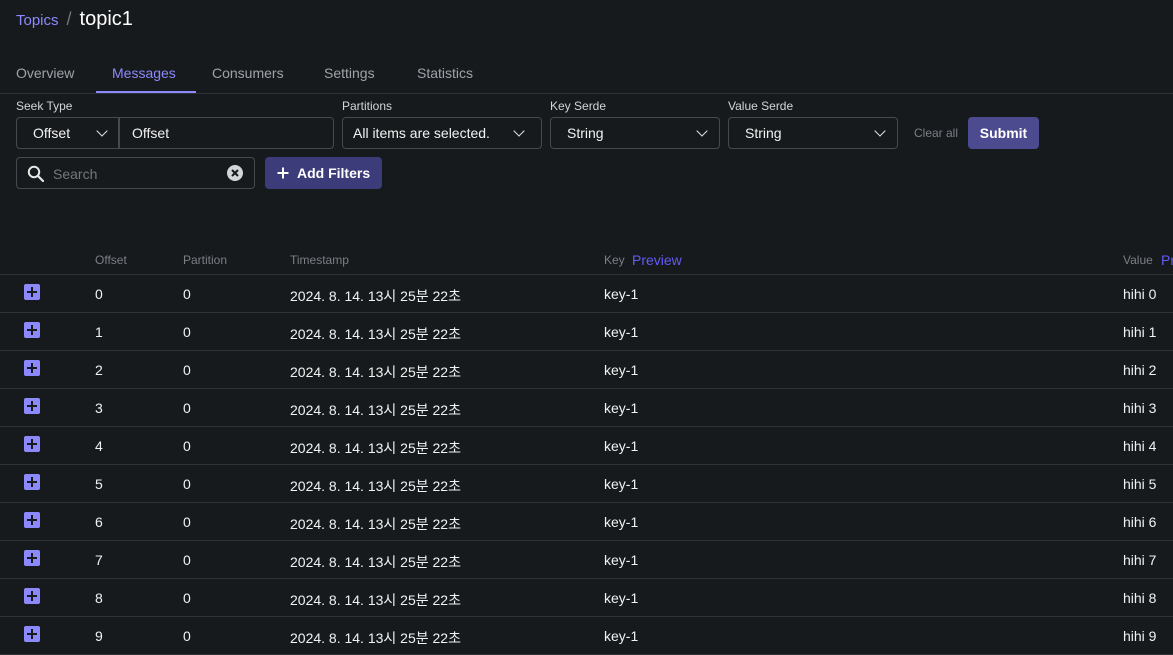  I want to click on table-row: 9 0 2024. 8. 14. 13시 25분 22초 key-1 hihi 9, so click(586, 636).